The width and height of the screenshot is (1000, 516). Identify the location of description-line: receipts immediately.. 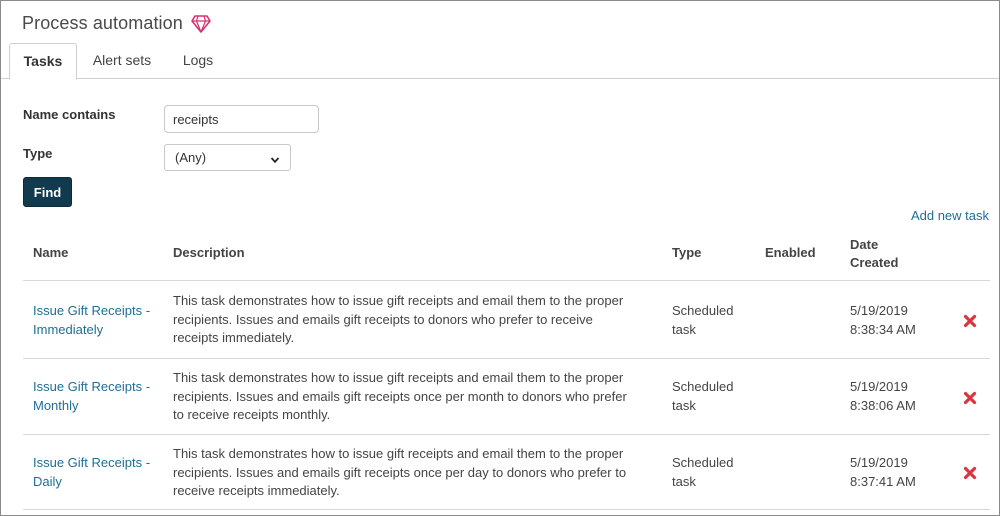
(234, 337).